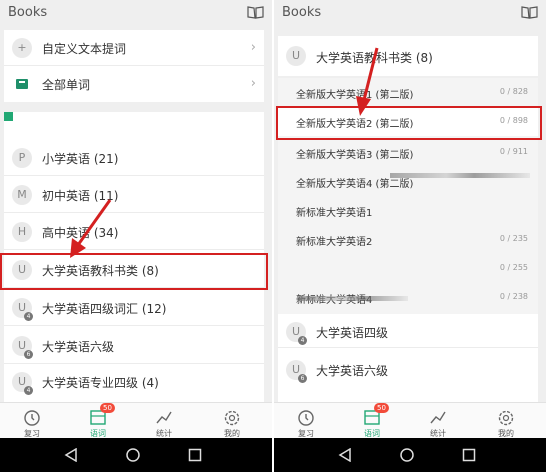 The image size is (546, 472). Describe the element at coordinates (104, 309) in the screenshot. I see `row-label: 大学英语四级词汇 (12)` at that location.